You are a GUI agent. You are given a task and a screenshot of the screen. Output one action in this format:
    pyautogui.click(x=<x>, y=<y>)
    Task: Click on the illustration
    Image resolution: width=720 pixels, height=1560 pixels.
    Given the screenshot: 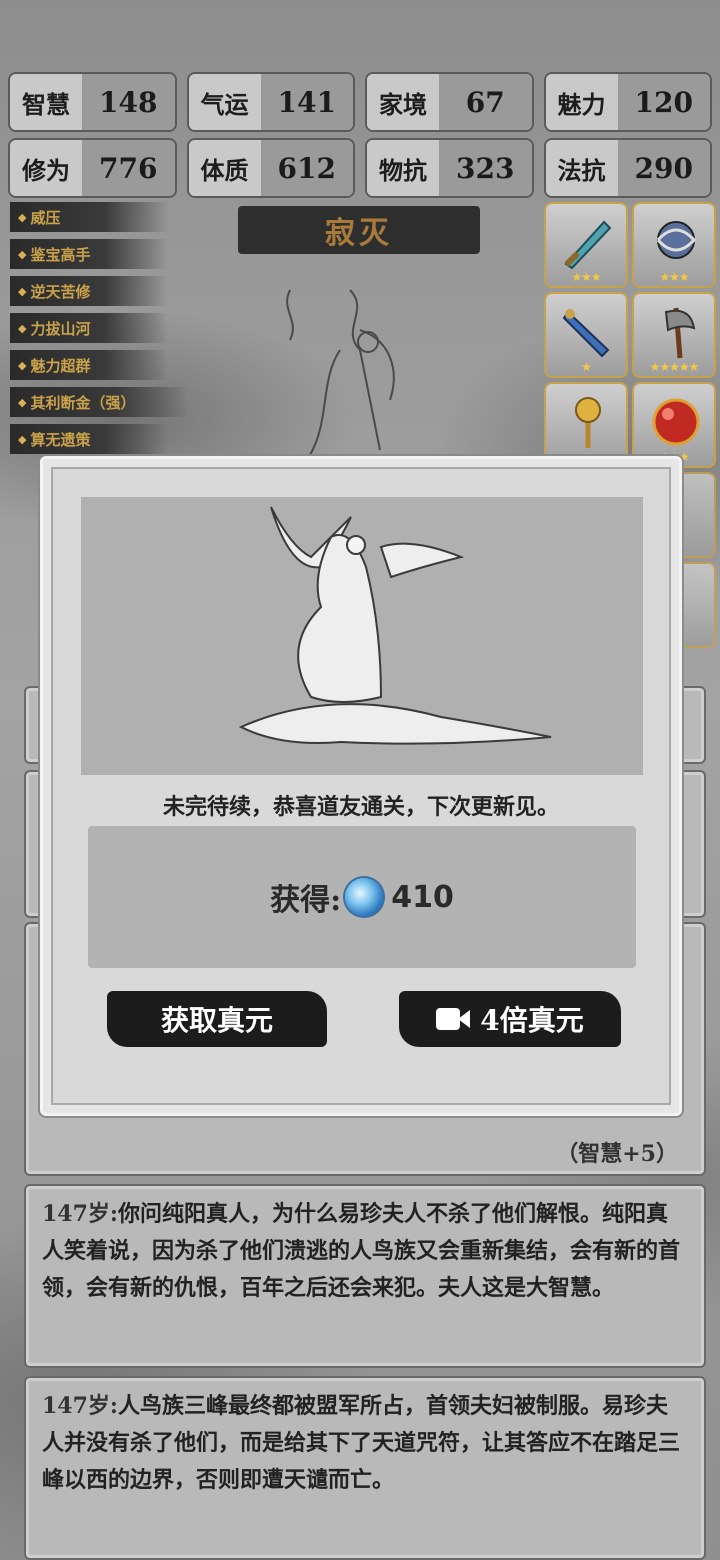 What is the action you would take?
    pyautogui.click(x=362, y=636)
    